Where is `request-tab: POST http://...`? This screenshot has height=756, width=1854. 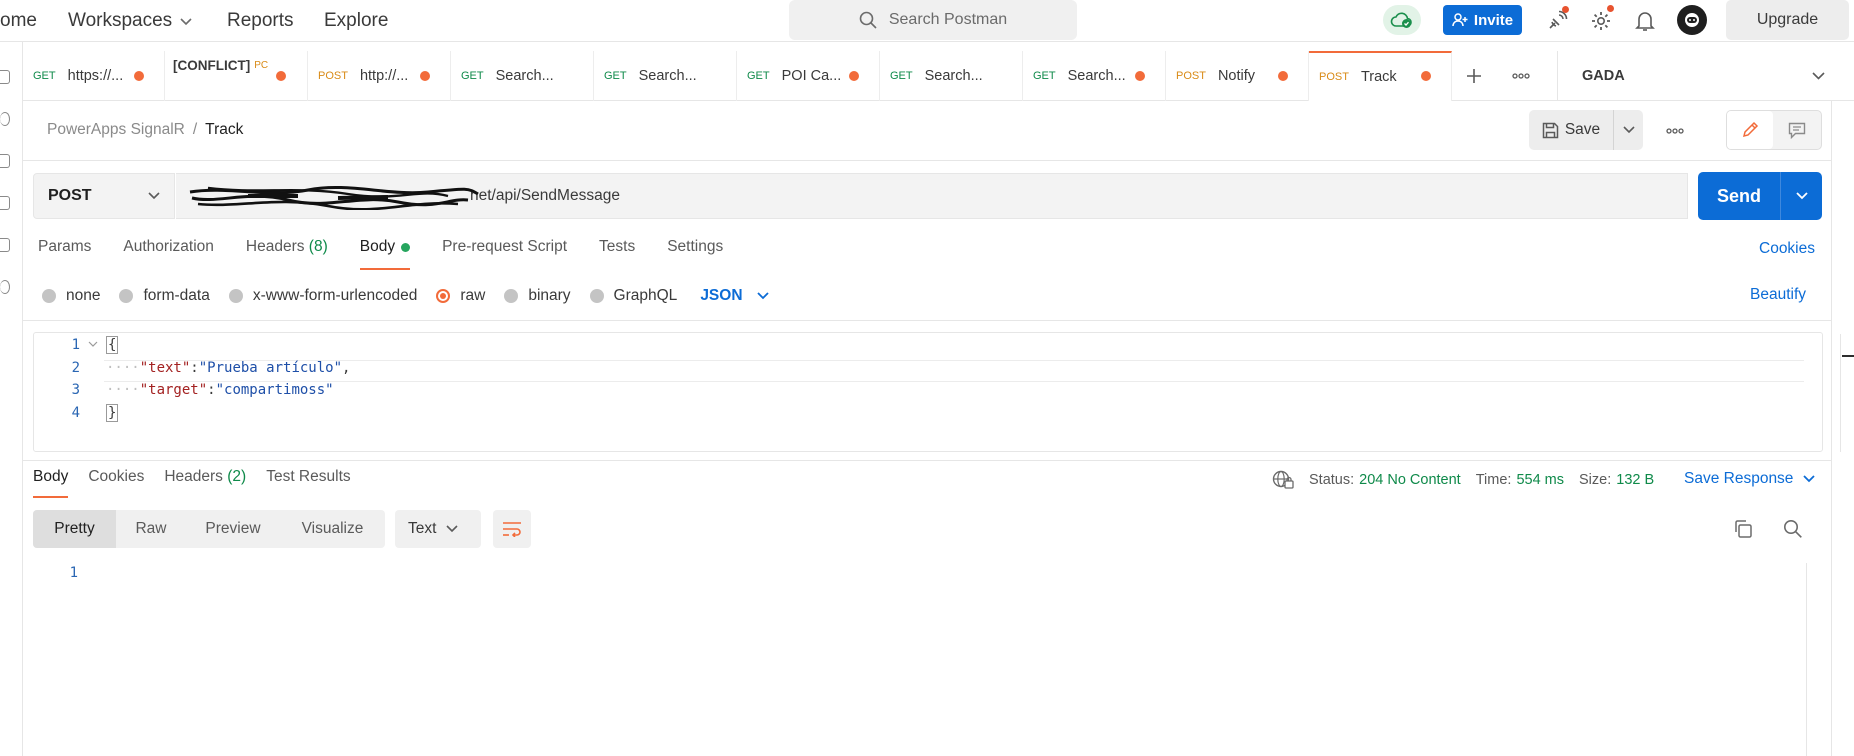
request-tab: POST http://... is located at coordinates (379, 76).